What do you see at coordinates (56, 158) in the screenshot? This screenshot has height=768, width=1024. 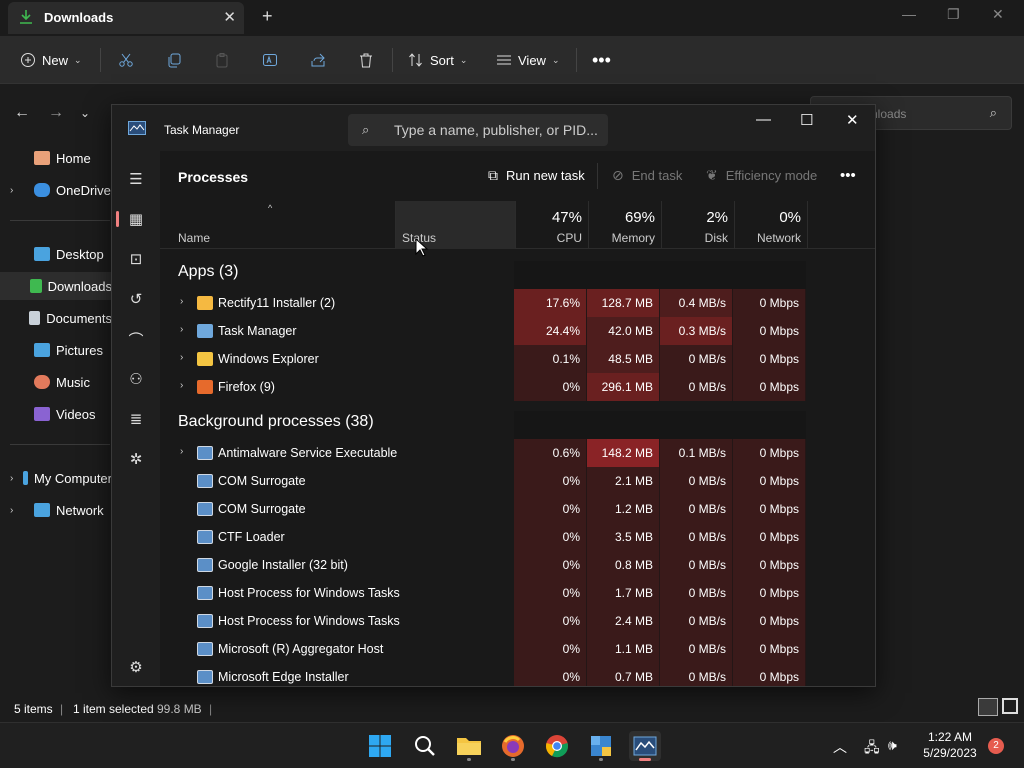 I see `sidebar-item-home: Home` at bounding box center [56, 158].